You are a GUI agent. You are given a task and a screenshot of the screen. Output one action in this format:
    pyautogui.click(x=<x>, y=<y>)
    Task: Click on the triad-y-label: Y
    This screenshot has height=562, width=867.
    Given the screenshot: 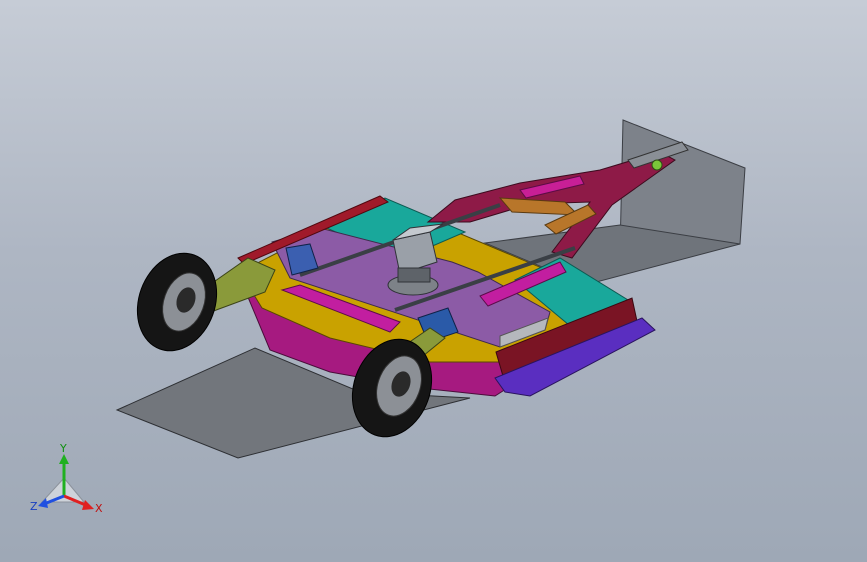 What is the action you would take?
    pyautogui.click(x=63, y=448)
    